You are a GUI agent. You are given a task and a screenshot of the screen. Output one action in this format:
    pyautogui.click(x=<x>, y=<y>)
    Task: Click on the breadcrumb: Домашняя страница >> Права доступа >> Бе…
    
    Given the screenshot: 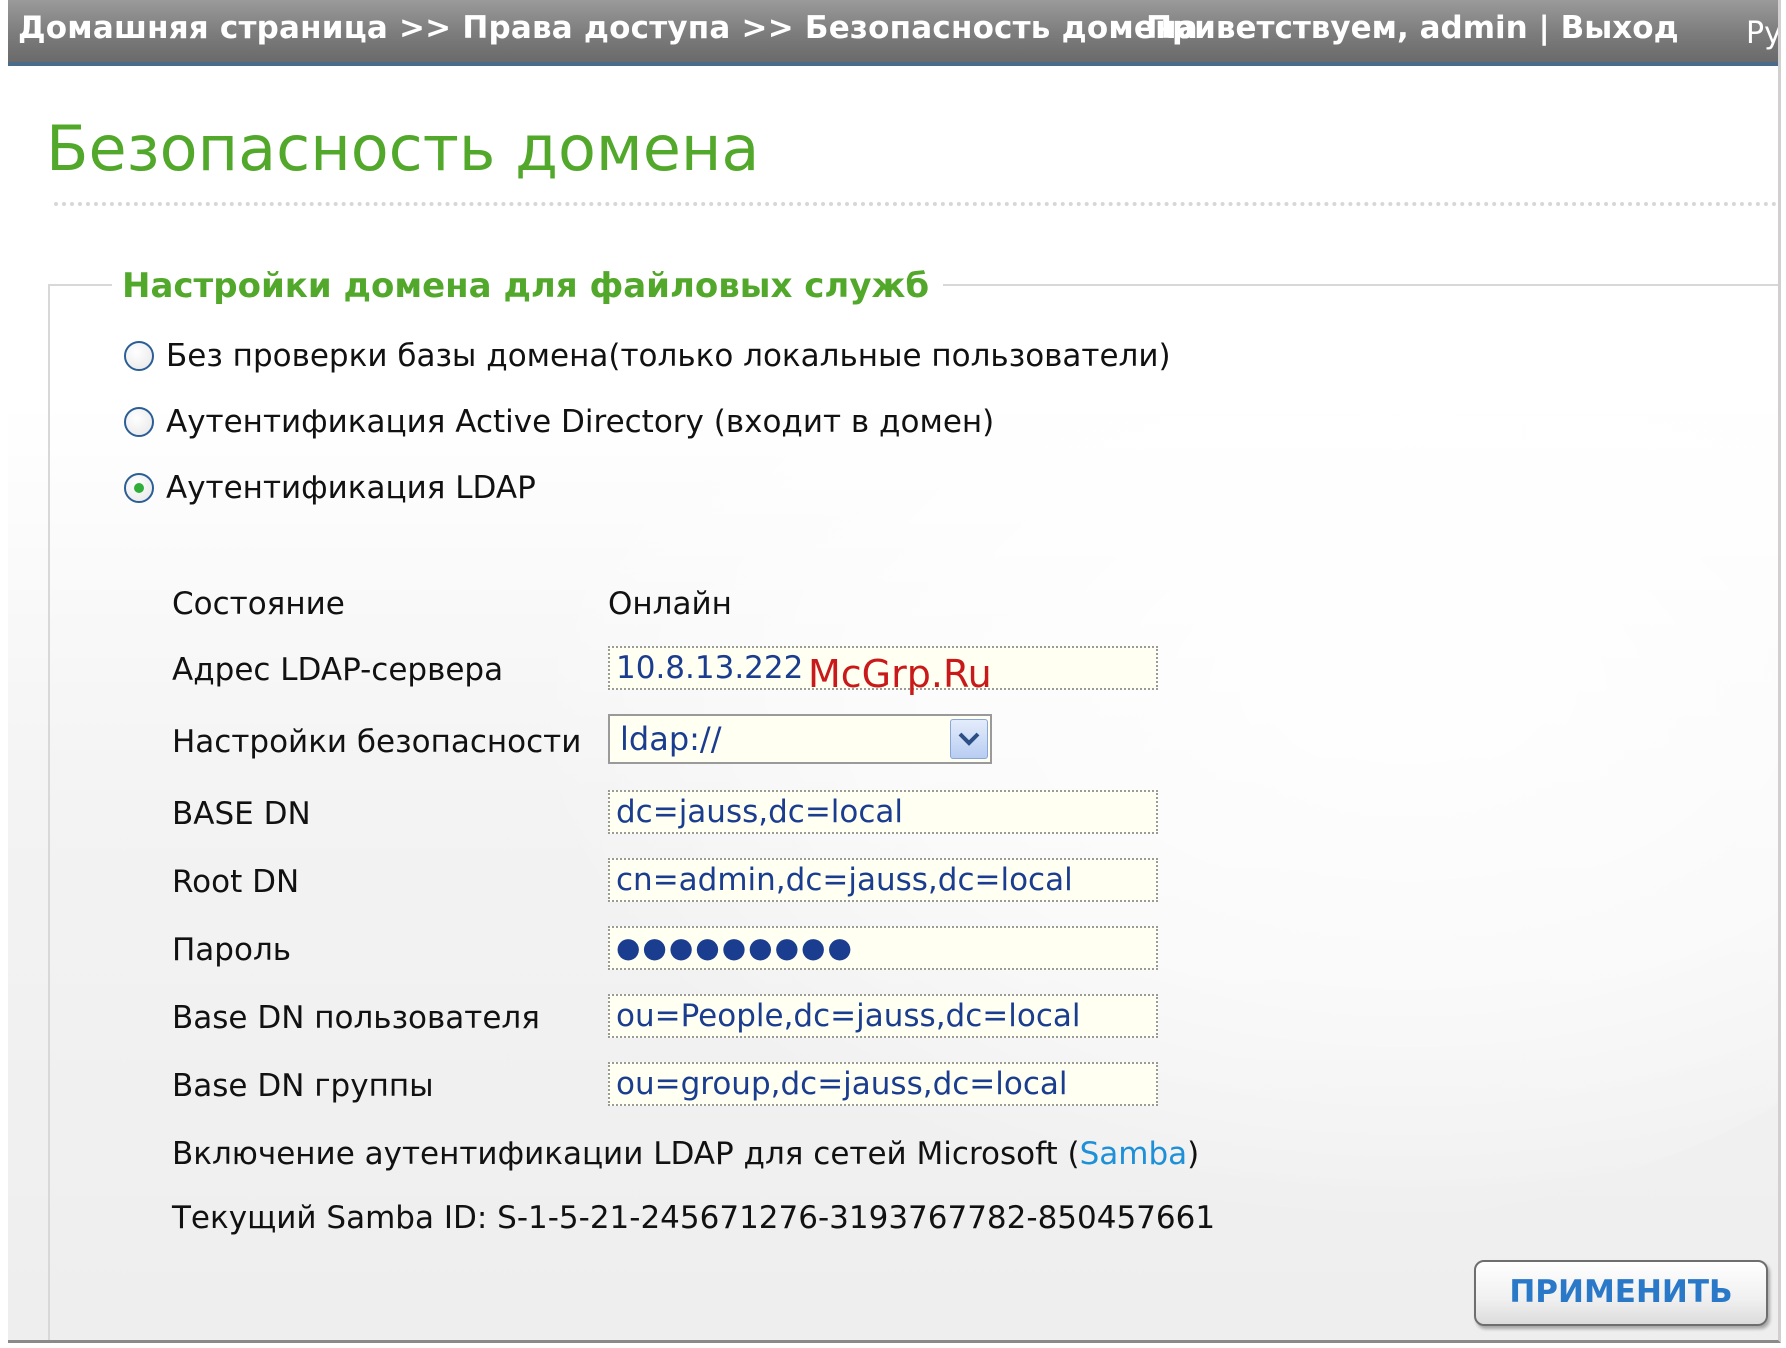 What is the action you would take?
    pyautogui.click(x=608, y=28)
    